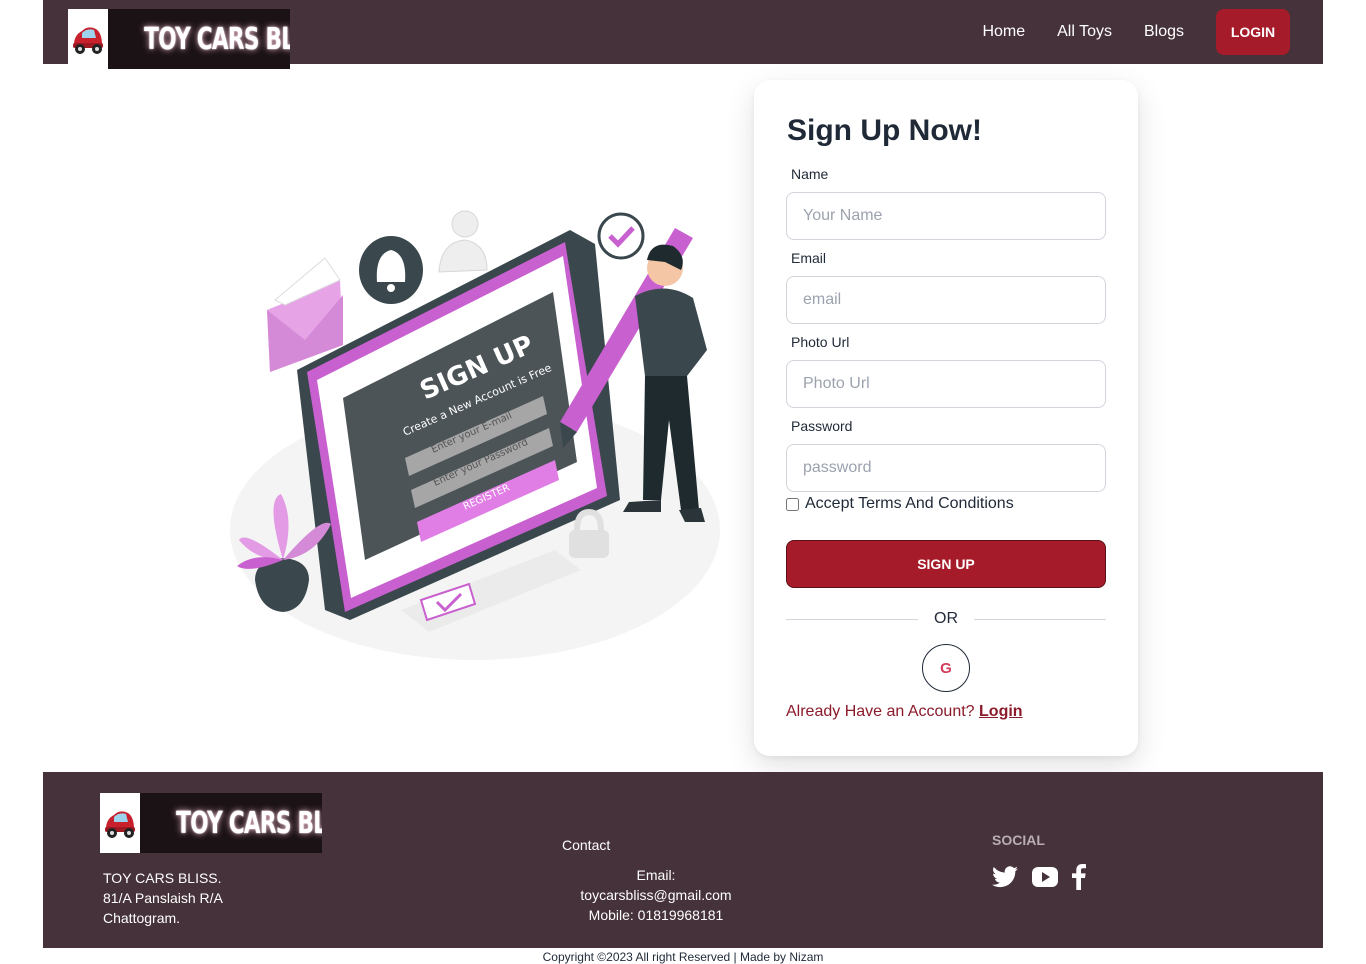  Describe the element at coordinates (820, 342) in the screenshot. I see `photo-url-label: Photo Url` at that location.